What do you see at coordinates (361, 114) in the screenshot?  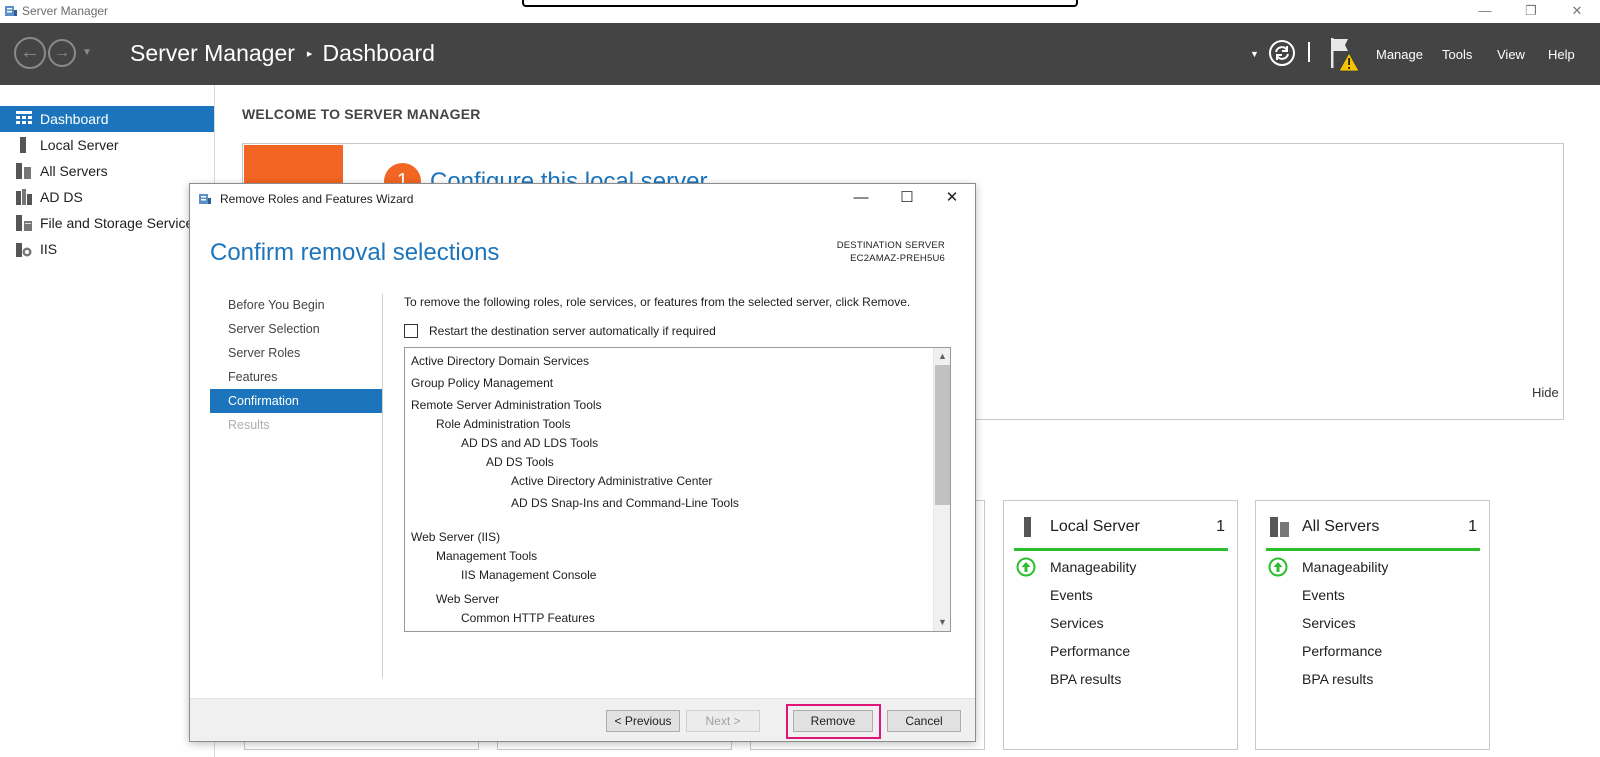 I see `welcome-heading: WELCOME TO SERVER MANAGER` at bounding box center [361, 114].